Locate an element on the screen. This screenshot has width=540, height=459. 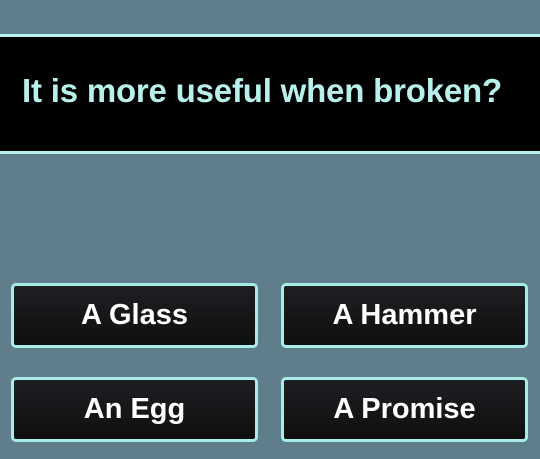
answer-label: A Promise is located at coordinates (404, 409).